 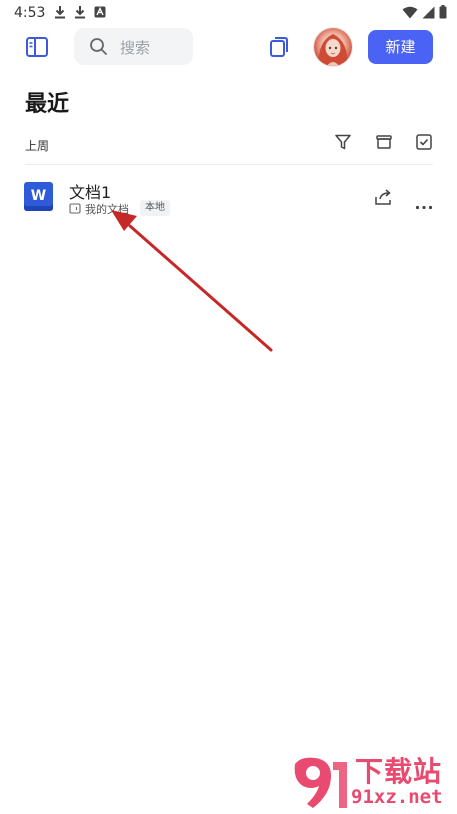 What do you see at coordinates (399, 771) in the screenshot?
I see `watermark-title: 下载站` at bounding box center [399, 771].